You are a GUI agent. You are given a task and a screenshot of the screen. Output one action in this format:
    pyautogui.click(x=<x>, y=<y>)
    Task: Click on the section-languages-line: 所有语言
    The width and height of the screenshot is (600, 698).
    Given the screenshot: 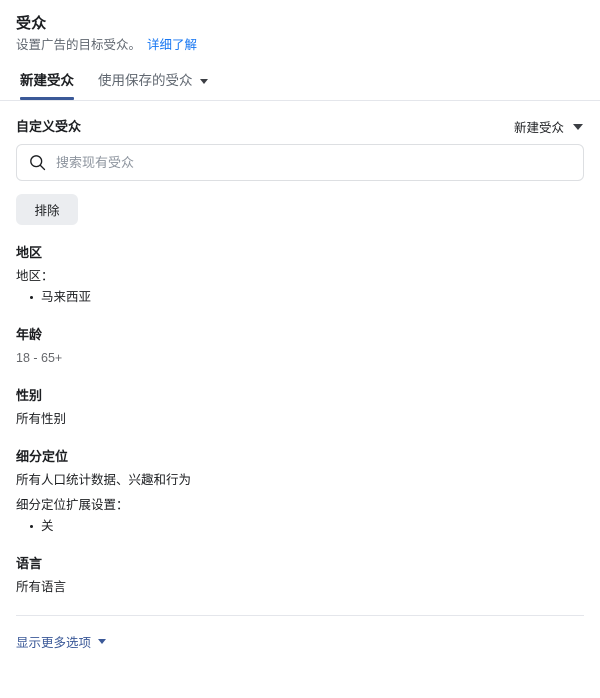 What is the action you would take?
    pyautogui.click(x=41, y=587)
    